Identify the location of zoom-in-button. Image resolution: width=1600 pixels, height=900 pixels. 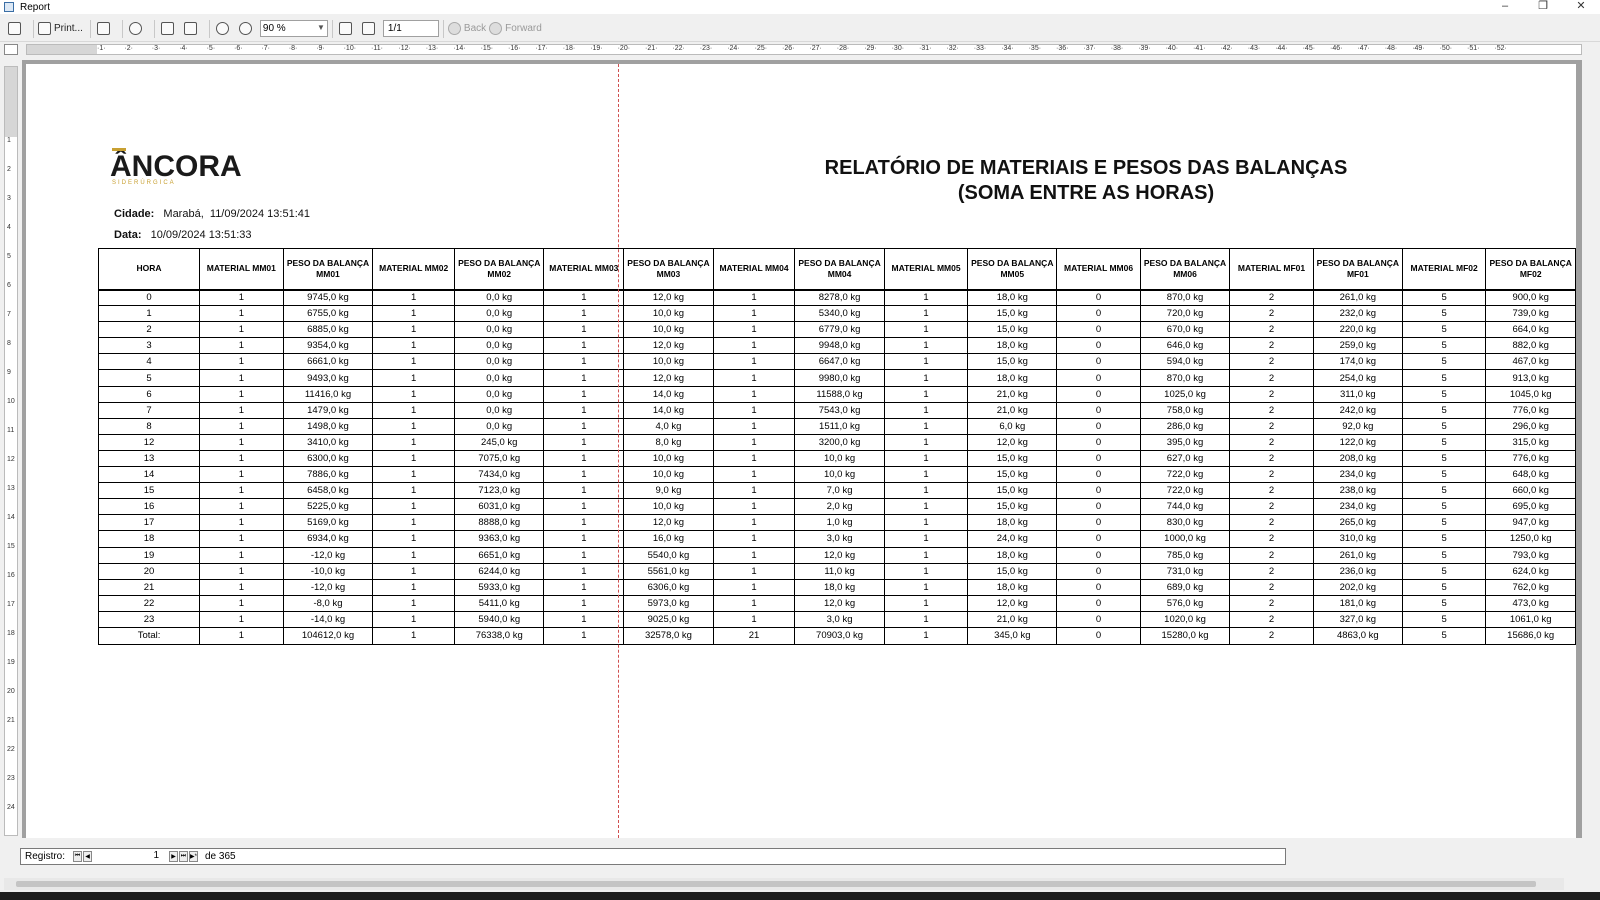
(247, 29).